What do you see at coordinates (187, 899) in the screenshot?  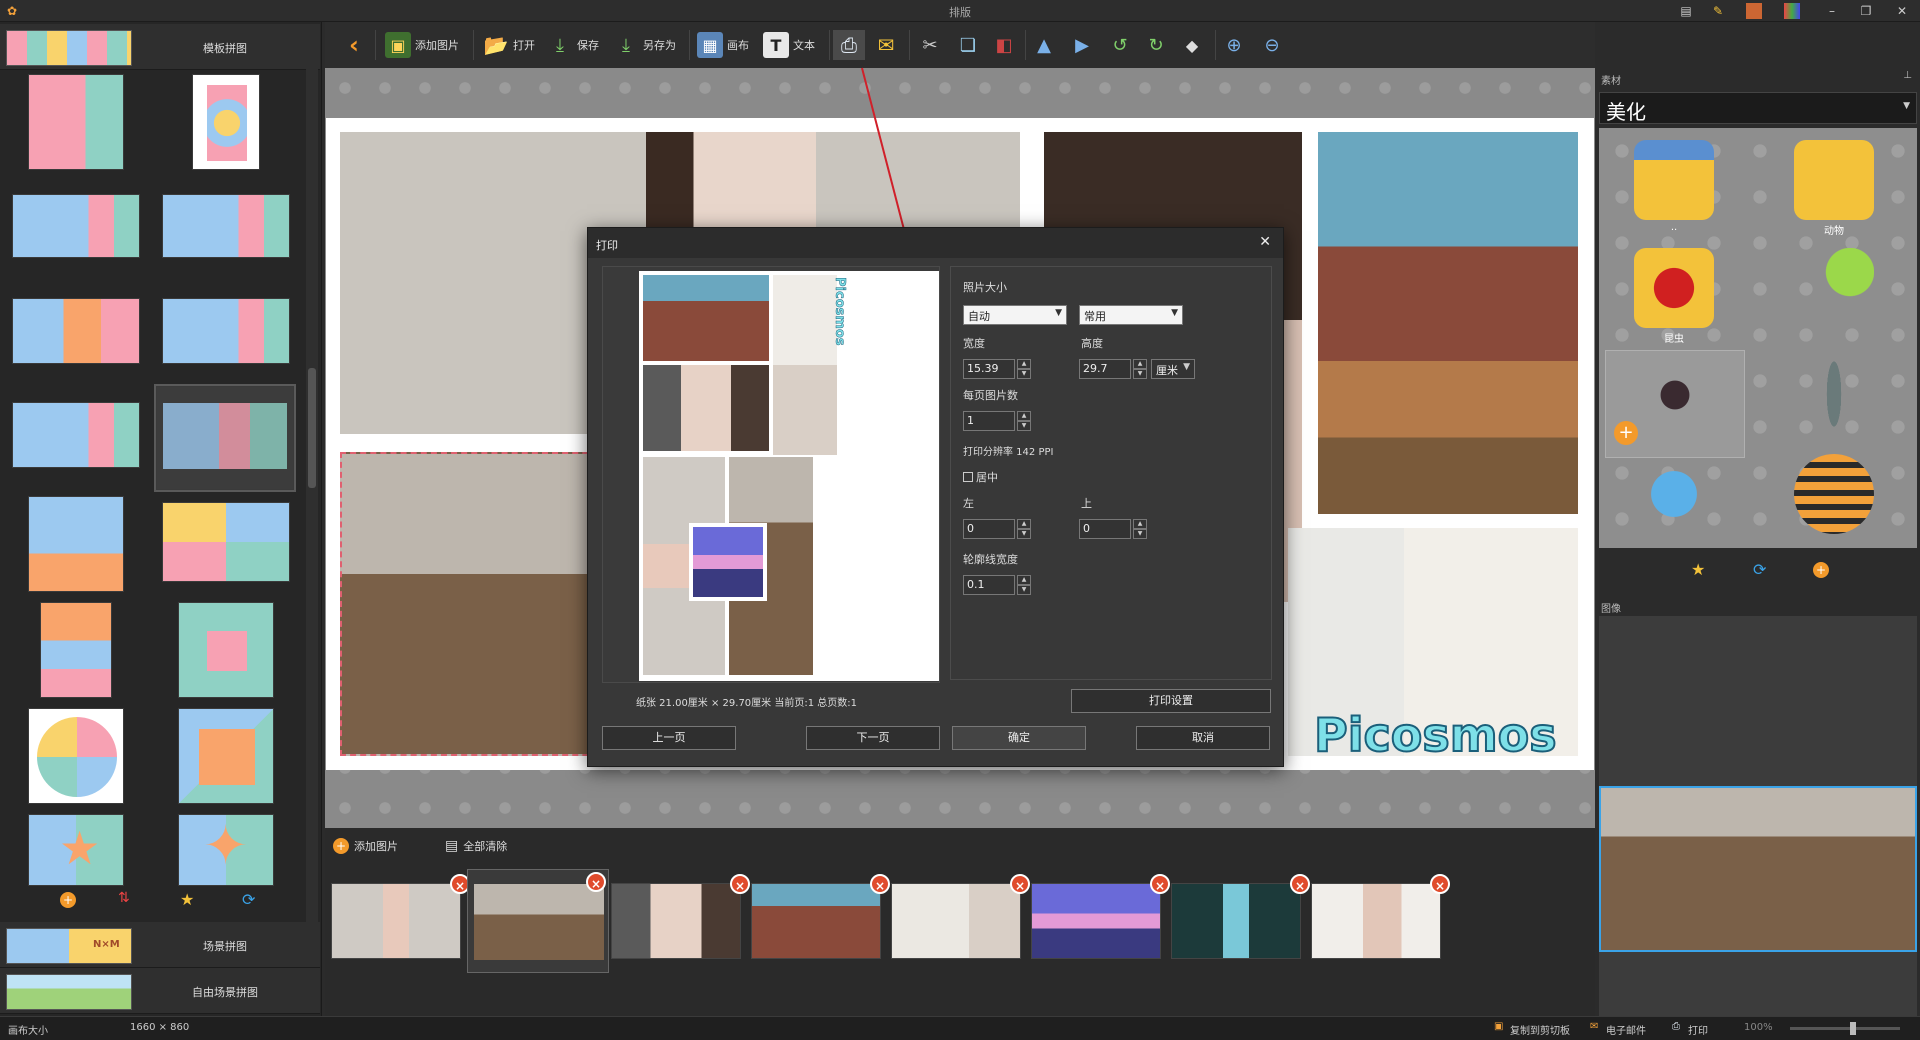 I see `favorite-star-icon: ★` at bounding box center [187, 899].